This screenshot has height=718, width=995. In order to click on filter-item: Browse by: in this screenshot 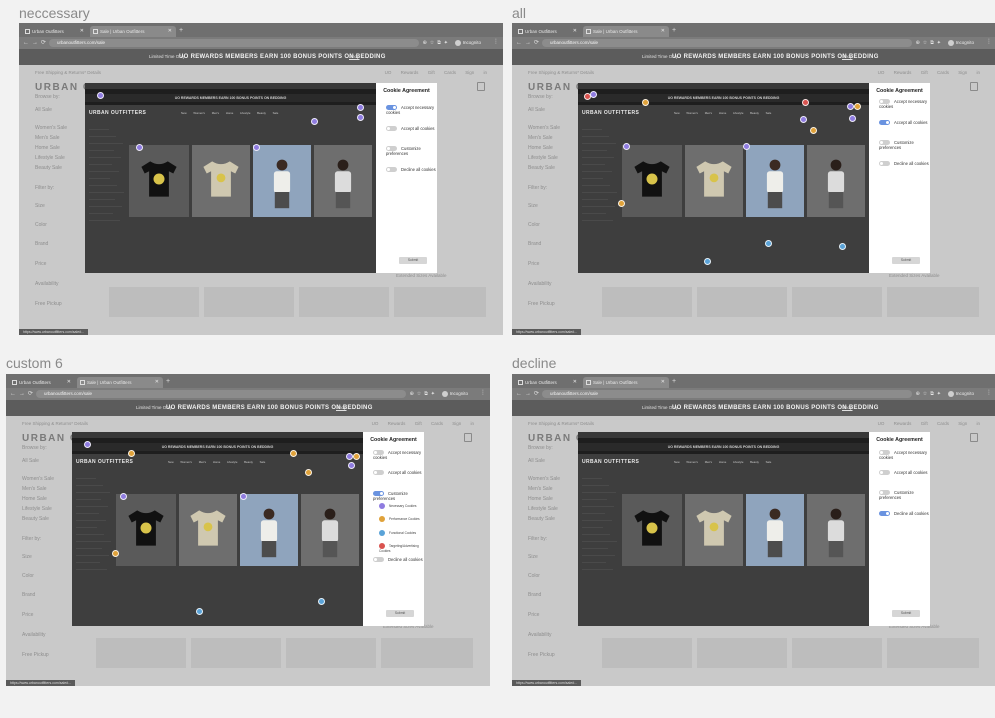, I will do `click(47, 97)`.